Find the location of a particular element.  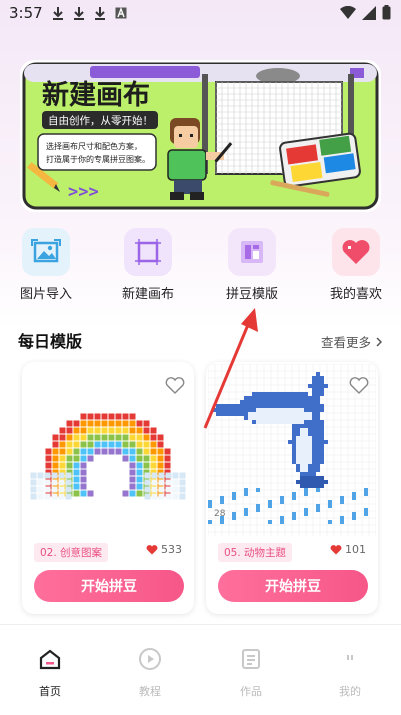

template-icon is located at coordinates (252, 252).